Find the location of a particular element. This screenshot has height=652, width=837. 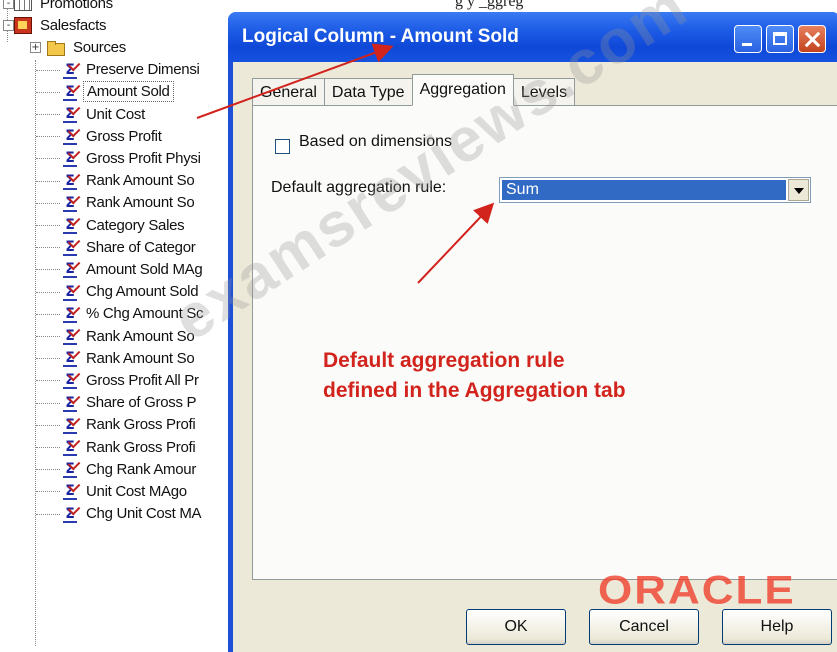

annotation-line-2: defined in the Aggregation tab is located at coordinates (474, 390).